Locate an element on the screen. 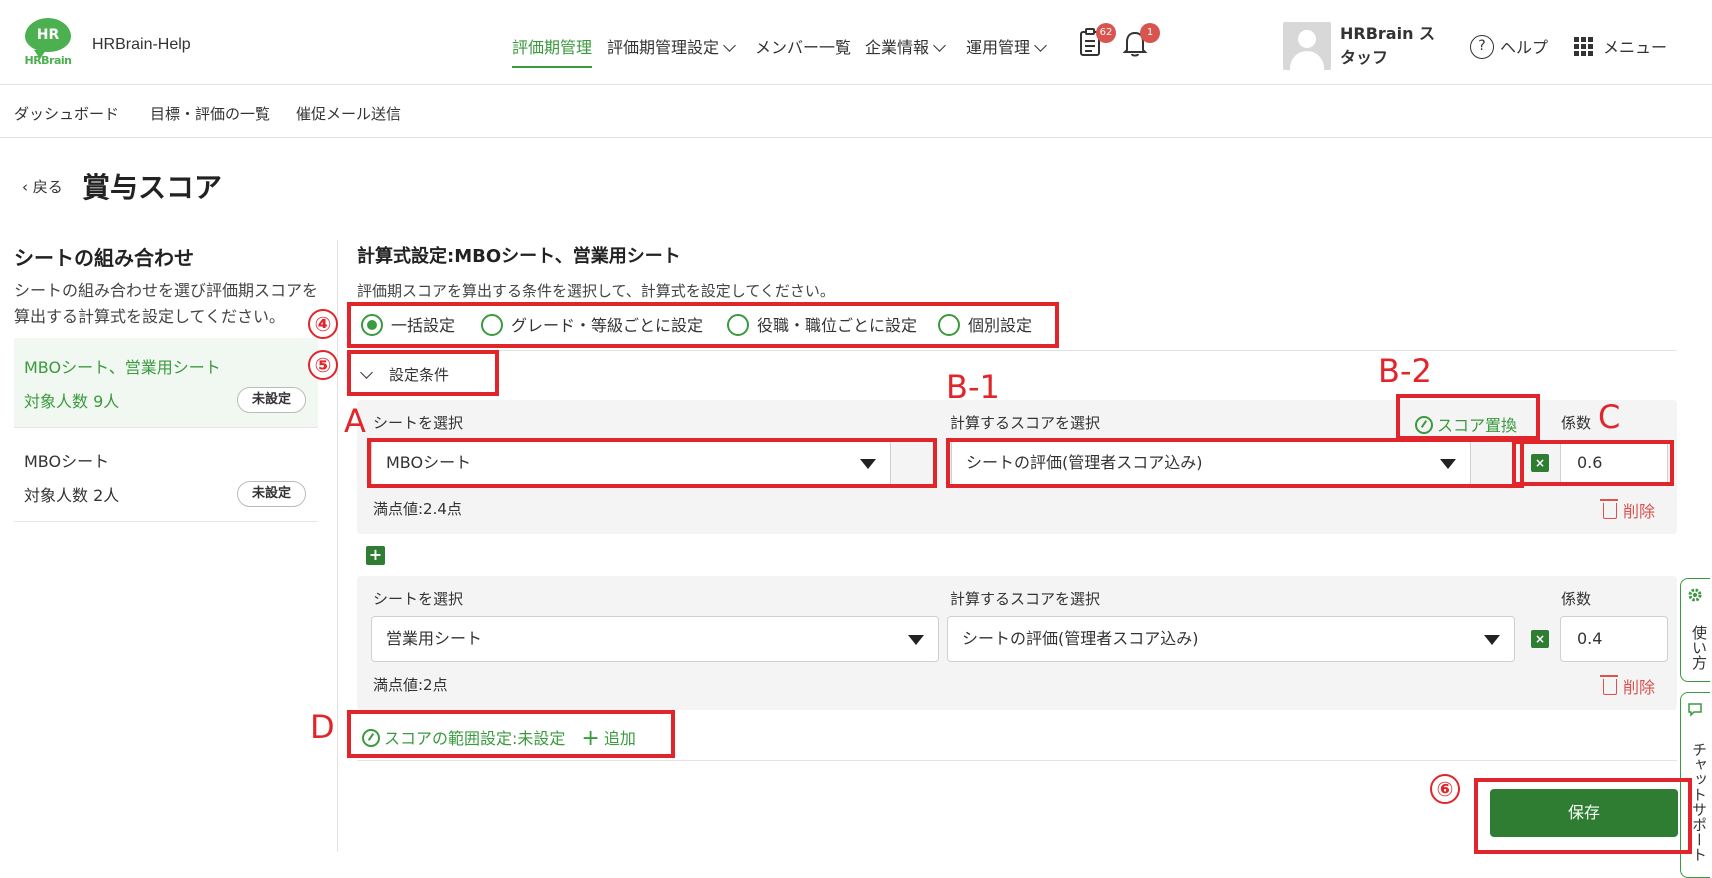 The image size is (1712, 878). annotation-number-4: ④ is located at coordinates (323, 324).